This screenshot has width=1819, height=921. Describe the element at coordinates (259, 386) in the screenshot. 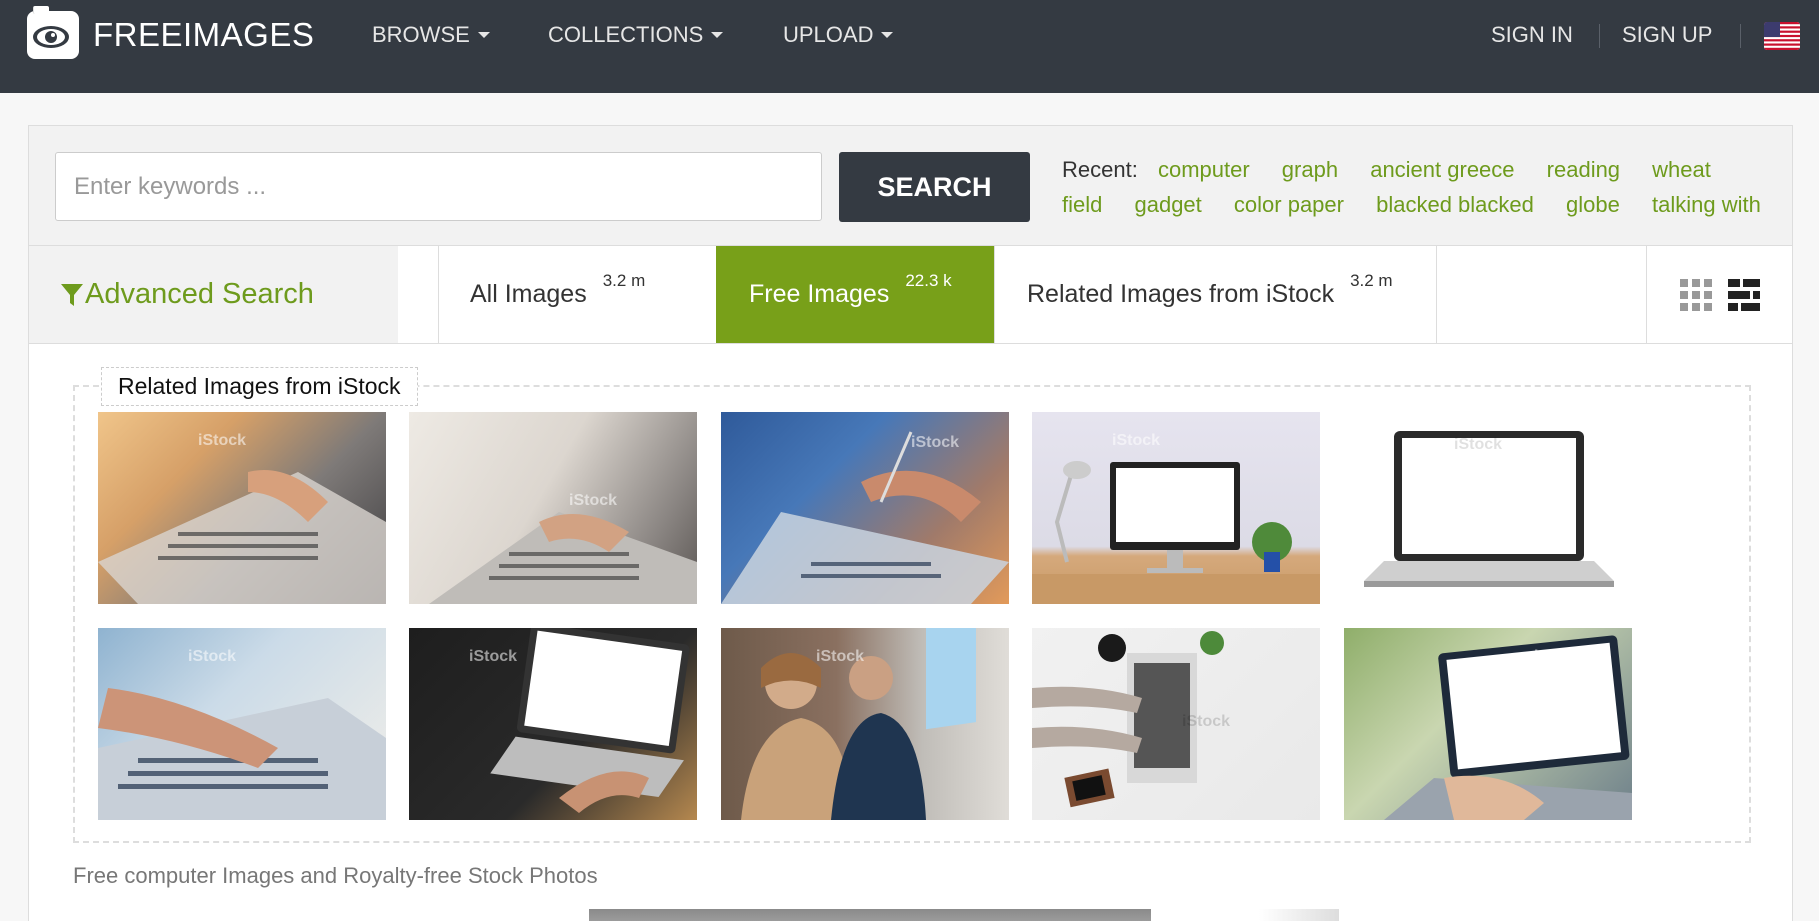

I see `related-title: Related Images from iStock` at that location.